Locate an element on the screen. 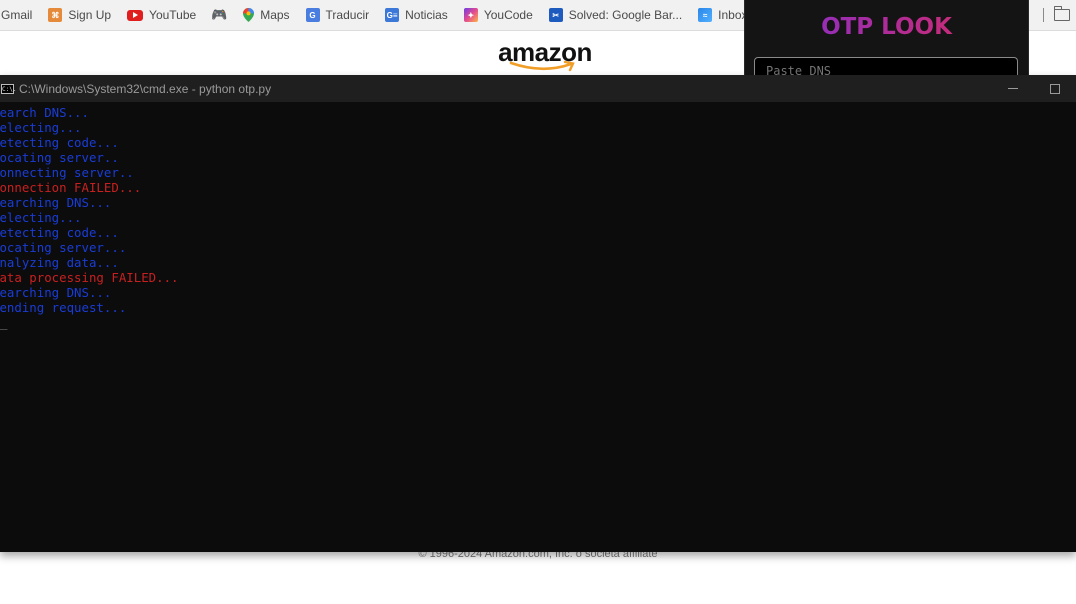  bookmark-label: YouCode is located at coordinates (508, 15).